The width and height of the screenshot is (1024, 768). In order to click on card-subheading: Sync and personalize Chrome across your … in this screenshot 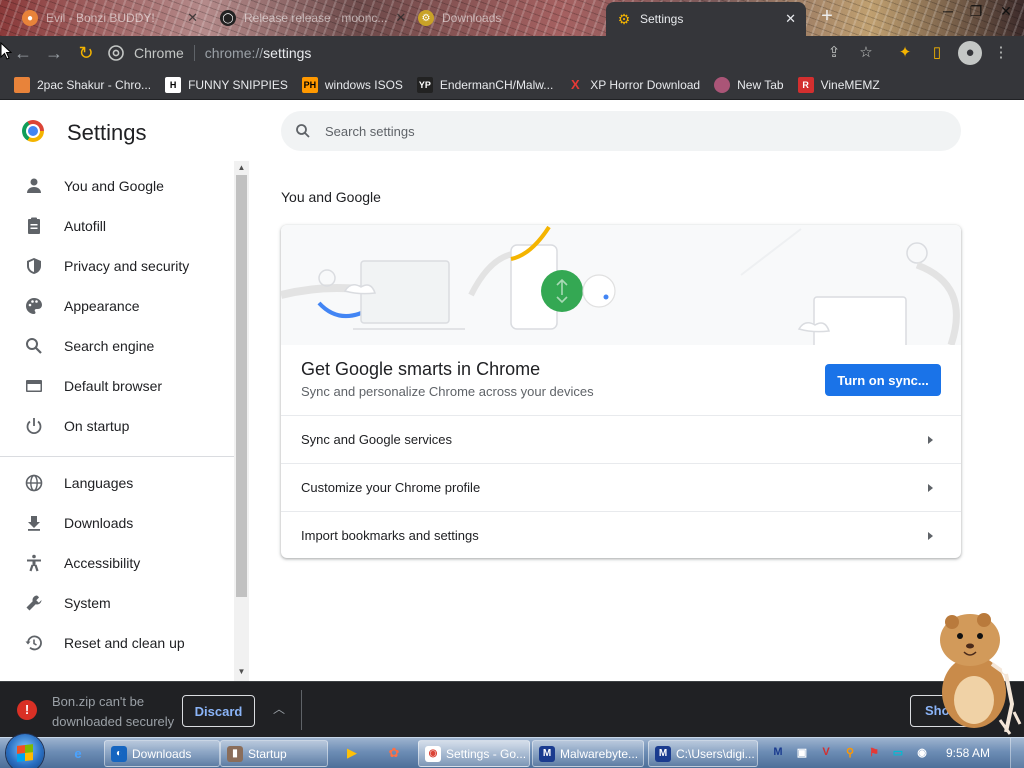, I will do `click(447, 391)`.